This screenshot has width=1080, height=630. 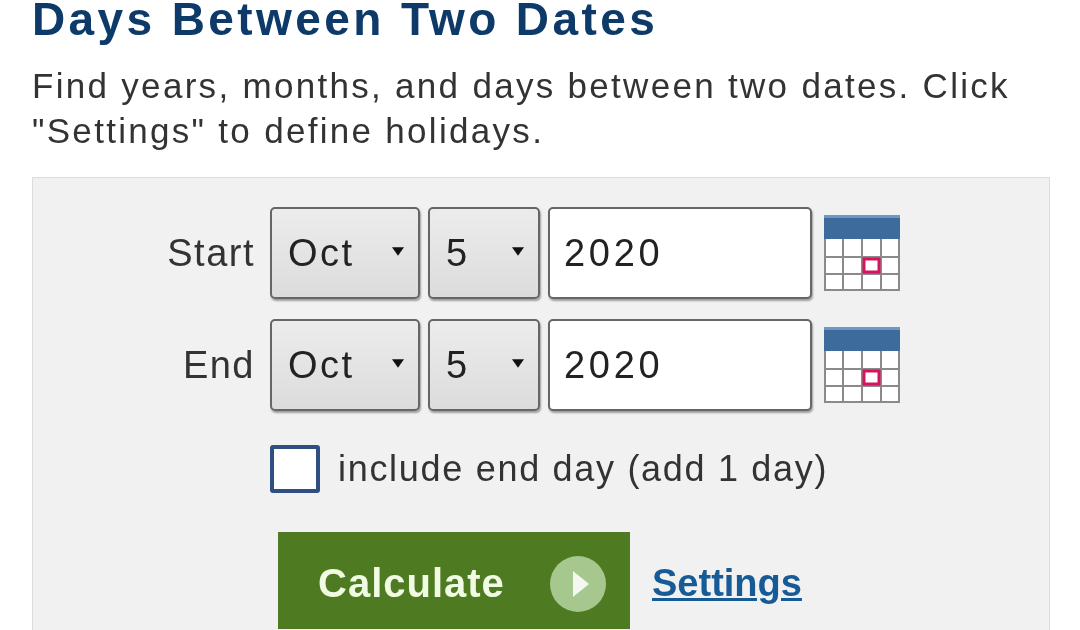 I want to click on settings-link: Settings, so click(x=727, y=583).